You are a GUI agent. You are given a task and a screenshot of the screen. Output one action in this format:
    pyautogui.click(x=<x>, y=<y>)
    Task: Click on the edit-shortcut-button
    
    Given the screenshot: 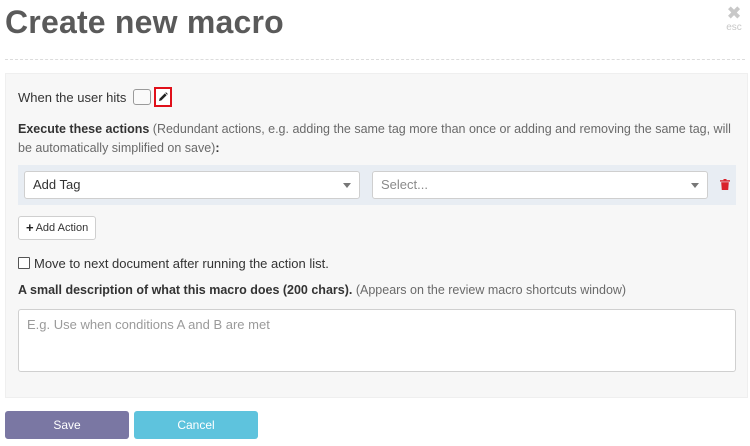 What is the action you would take?
    pyautogui.click(x=163, y=97)
    